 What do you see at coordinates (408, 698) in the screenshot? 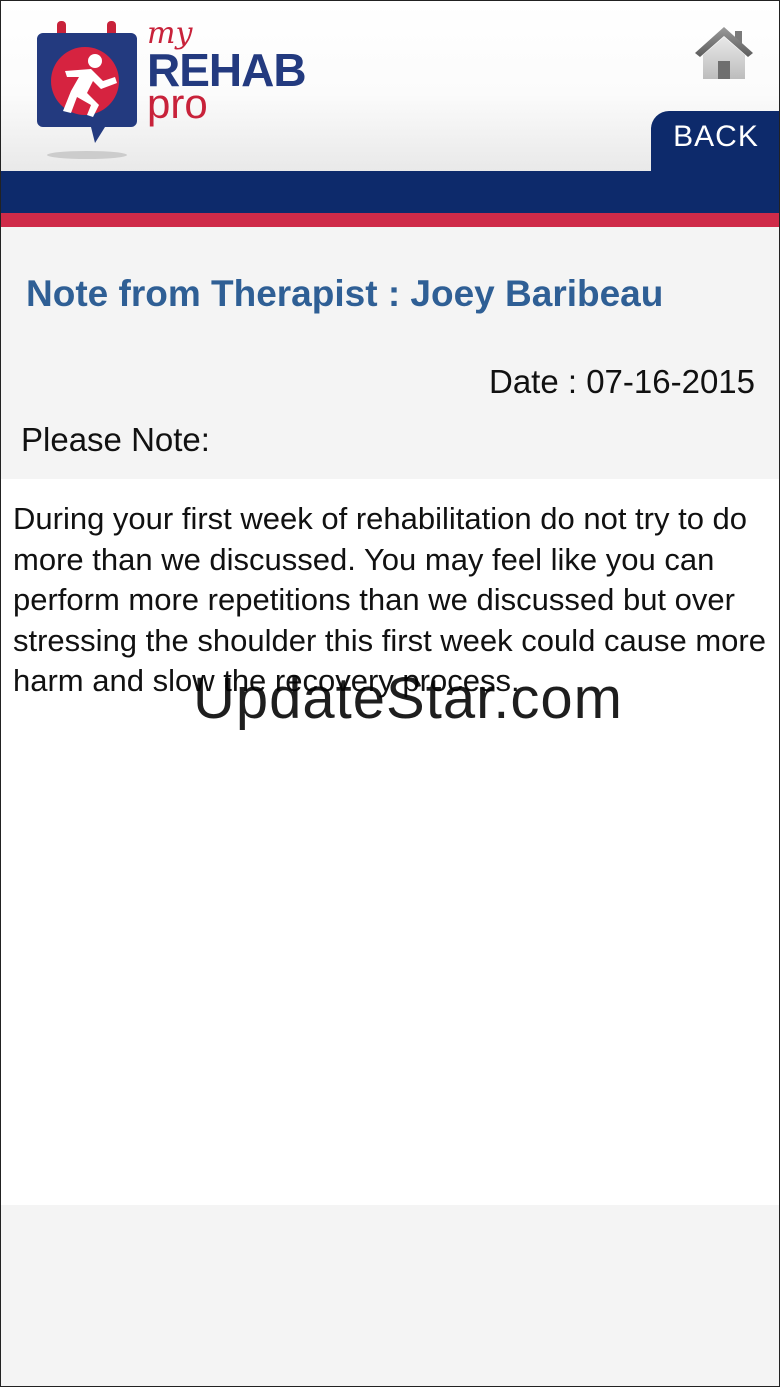
I see `watermark-text: UpdateStar.com` at bounding box center [408, 698].